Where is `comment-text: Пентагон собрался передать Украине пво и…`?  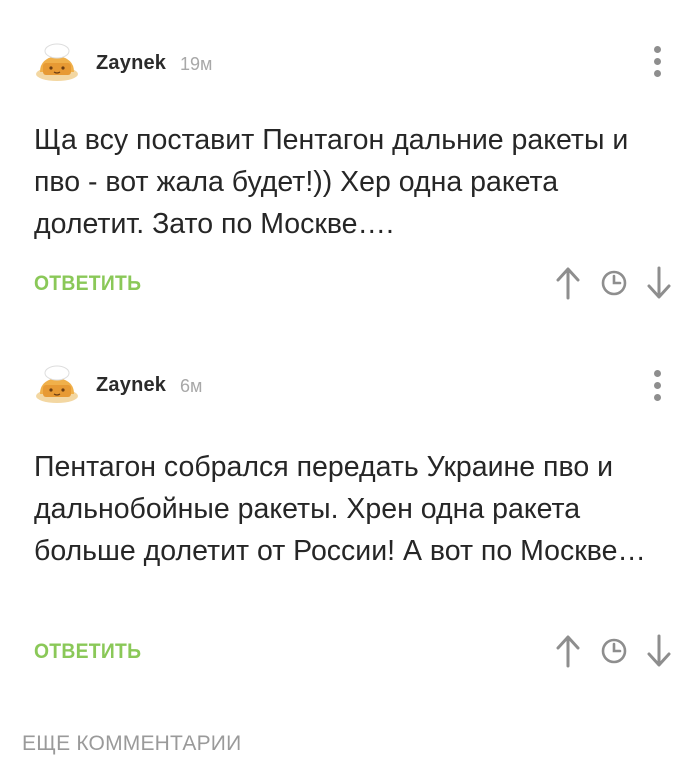 comment-text: Пентагон собрался передать Украине пво и… is located at coordinates (340, 509).